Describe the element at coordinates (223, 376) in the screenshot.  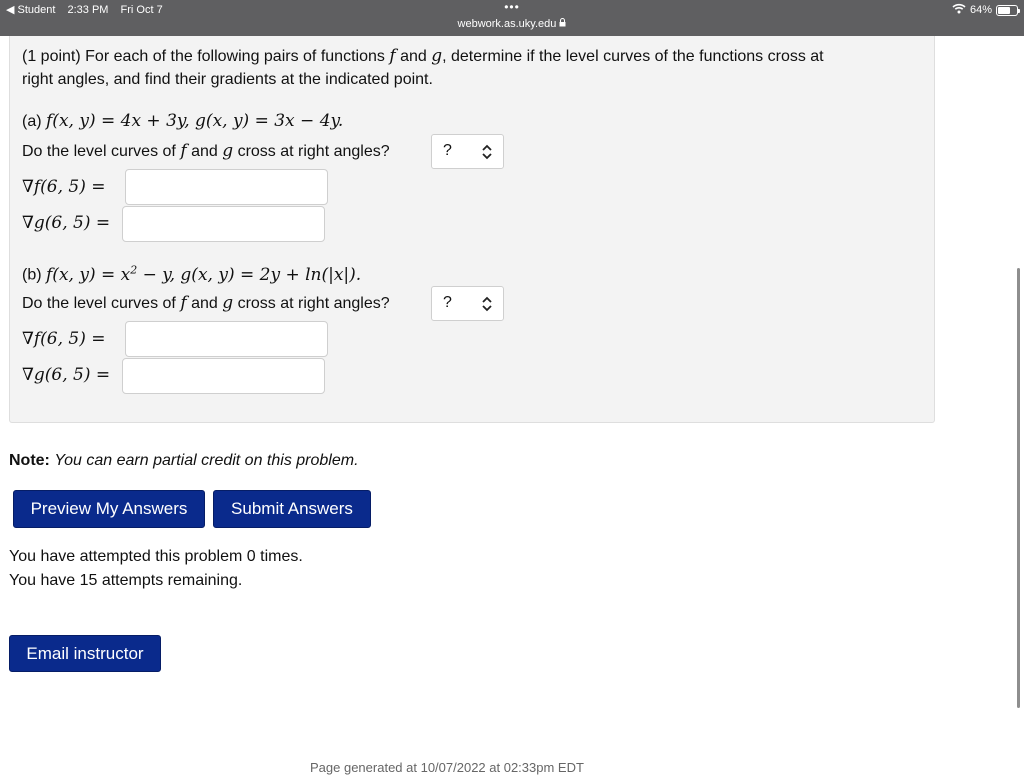
I see `part-b-grad-g-input` at that location.